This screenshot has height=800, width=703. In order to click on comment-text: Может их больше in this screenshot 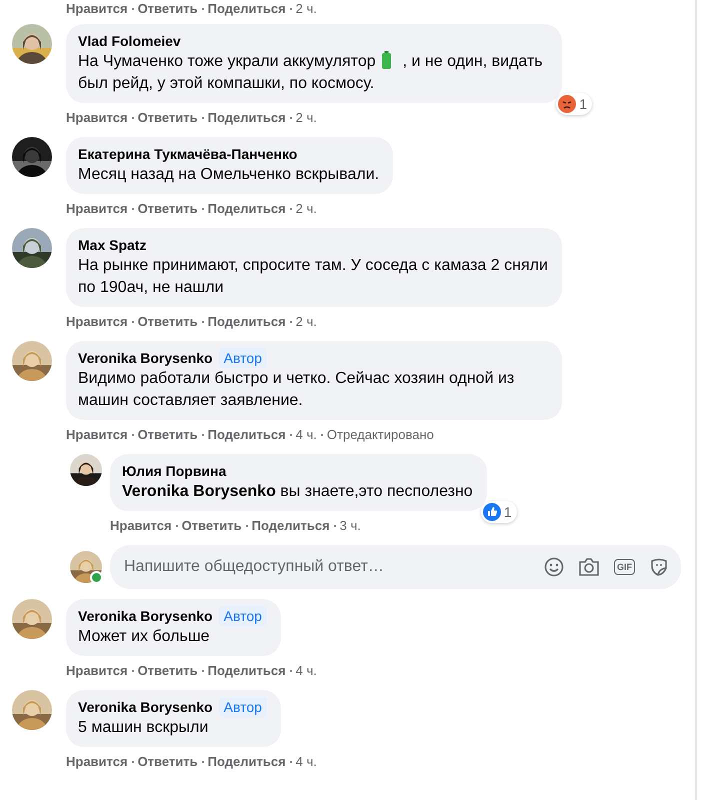, I will do `click(144, 637)`.